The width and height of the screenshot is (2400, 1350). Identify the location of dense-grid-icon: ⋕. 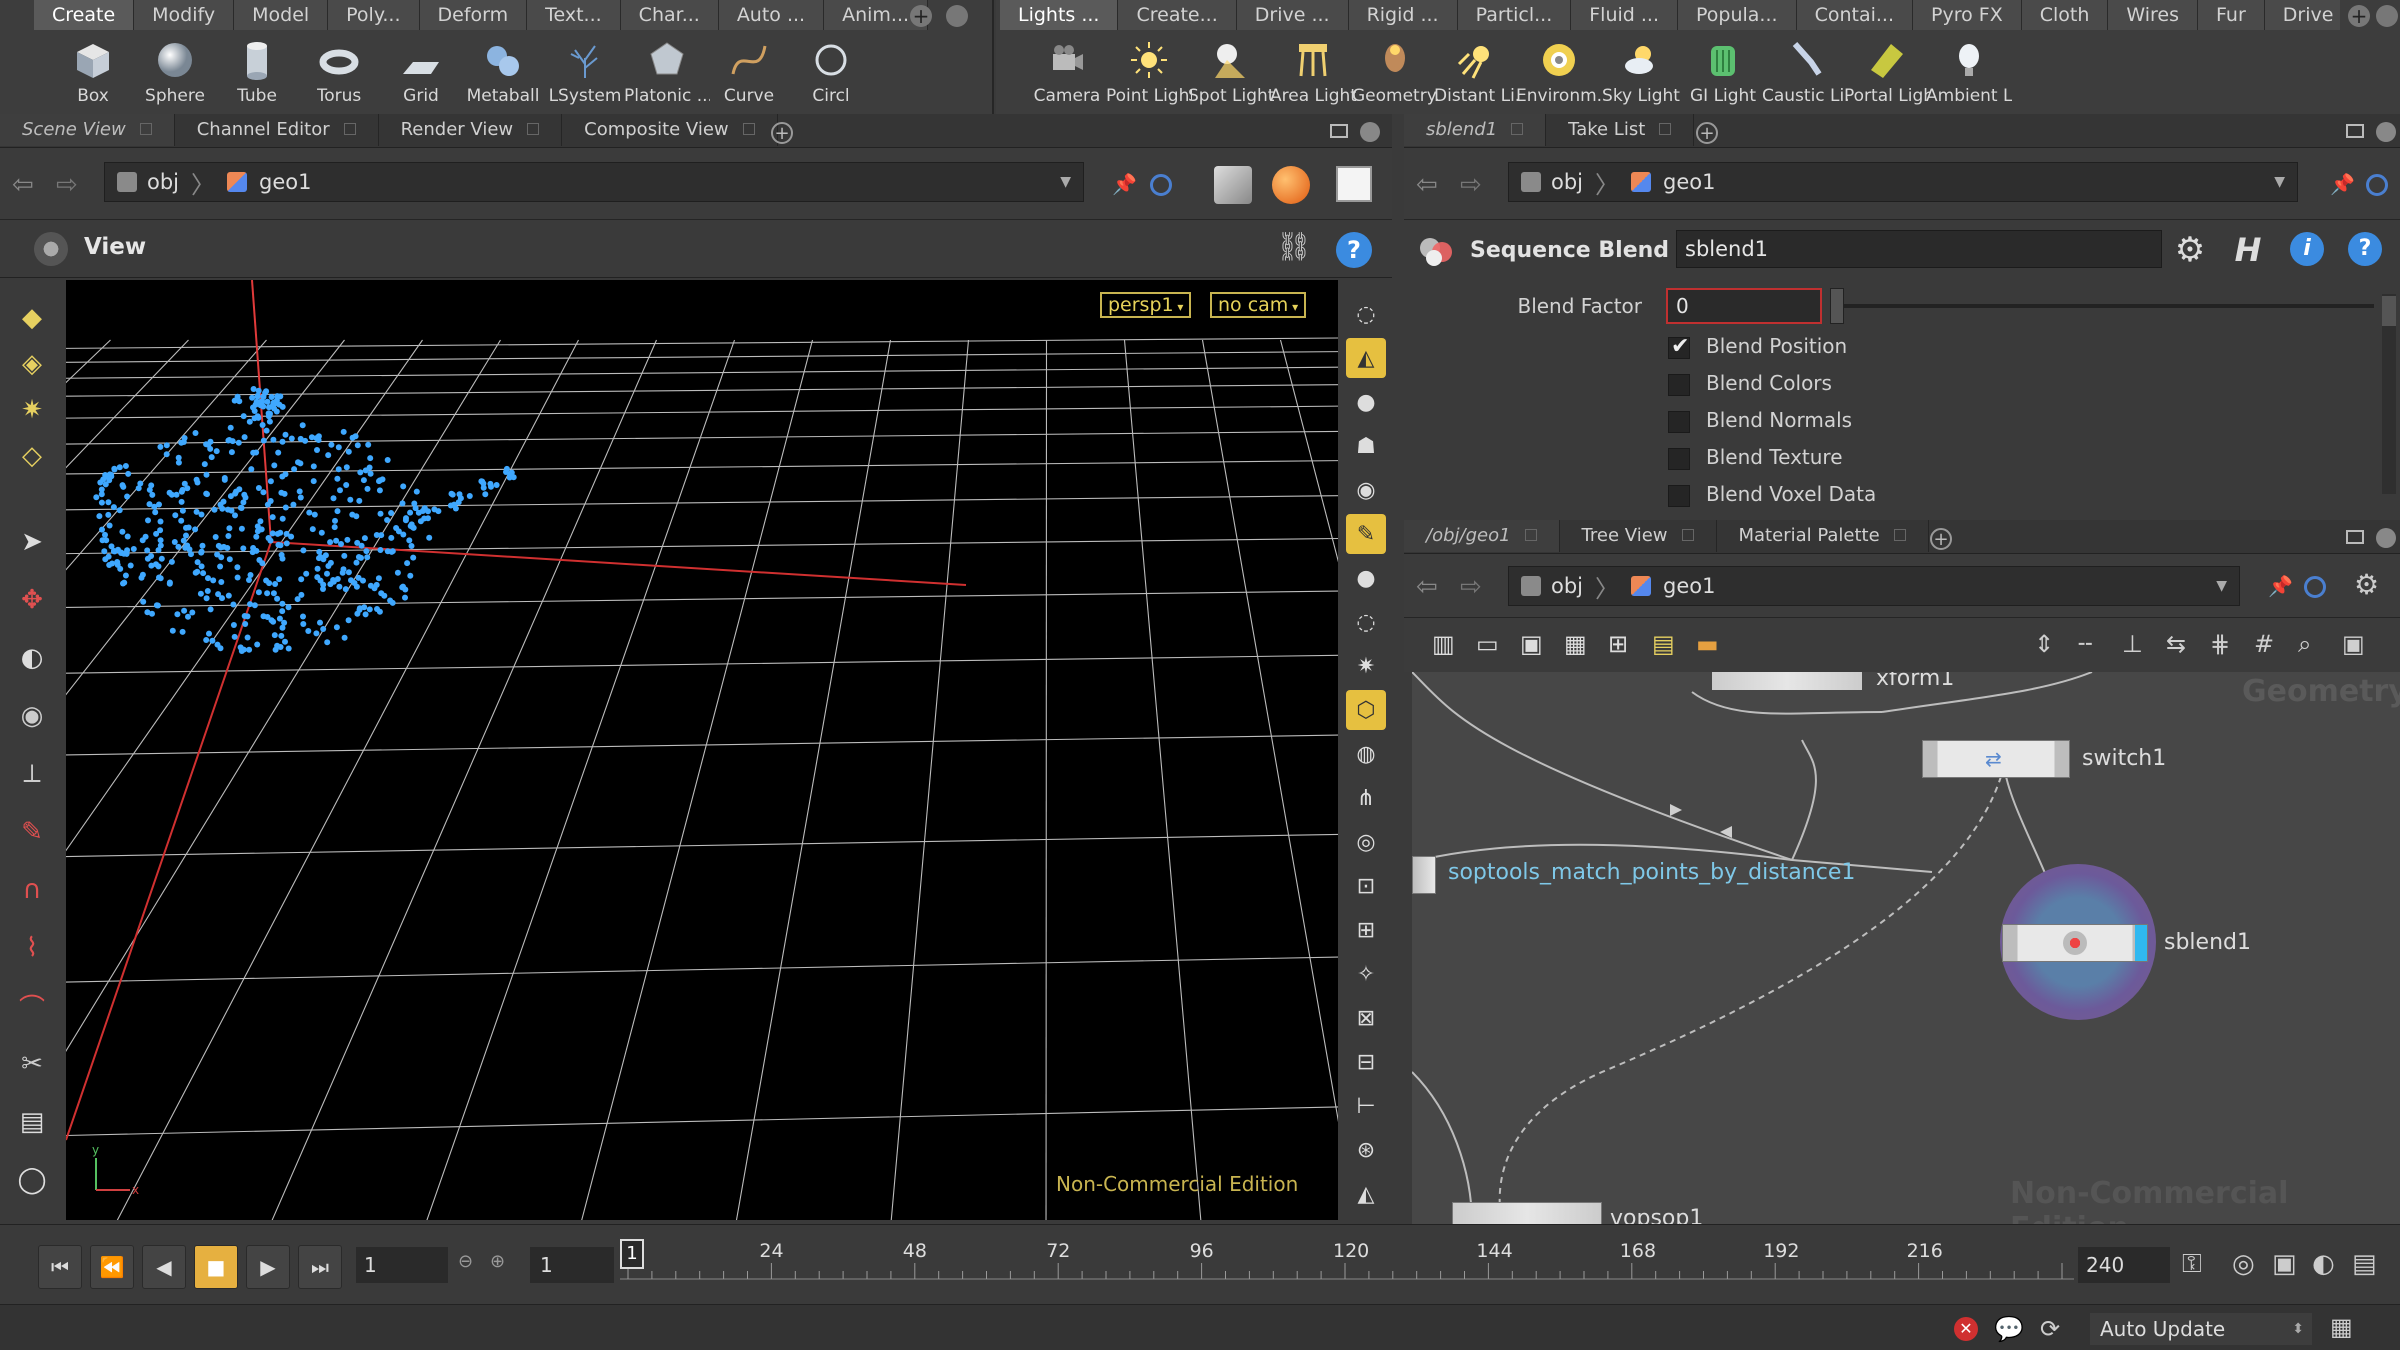
(2226, 646).